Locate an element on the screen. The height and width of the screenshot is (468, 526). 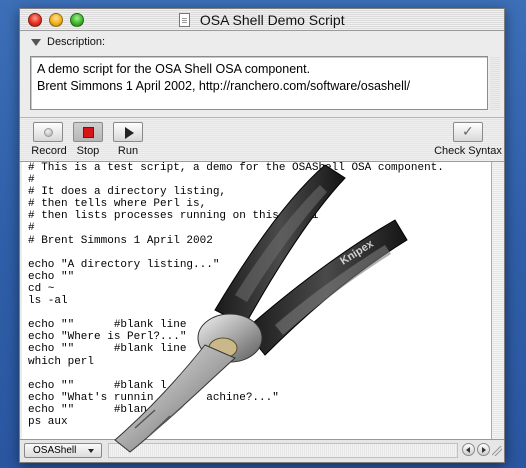
script-line: which perl is located at coordinates (61, 361).